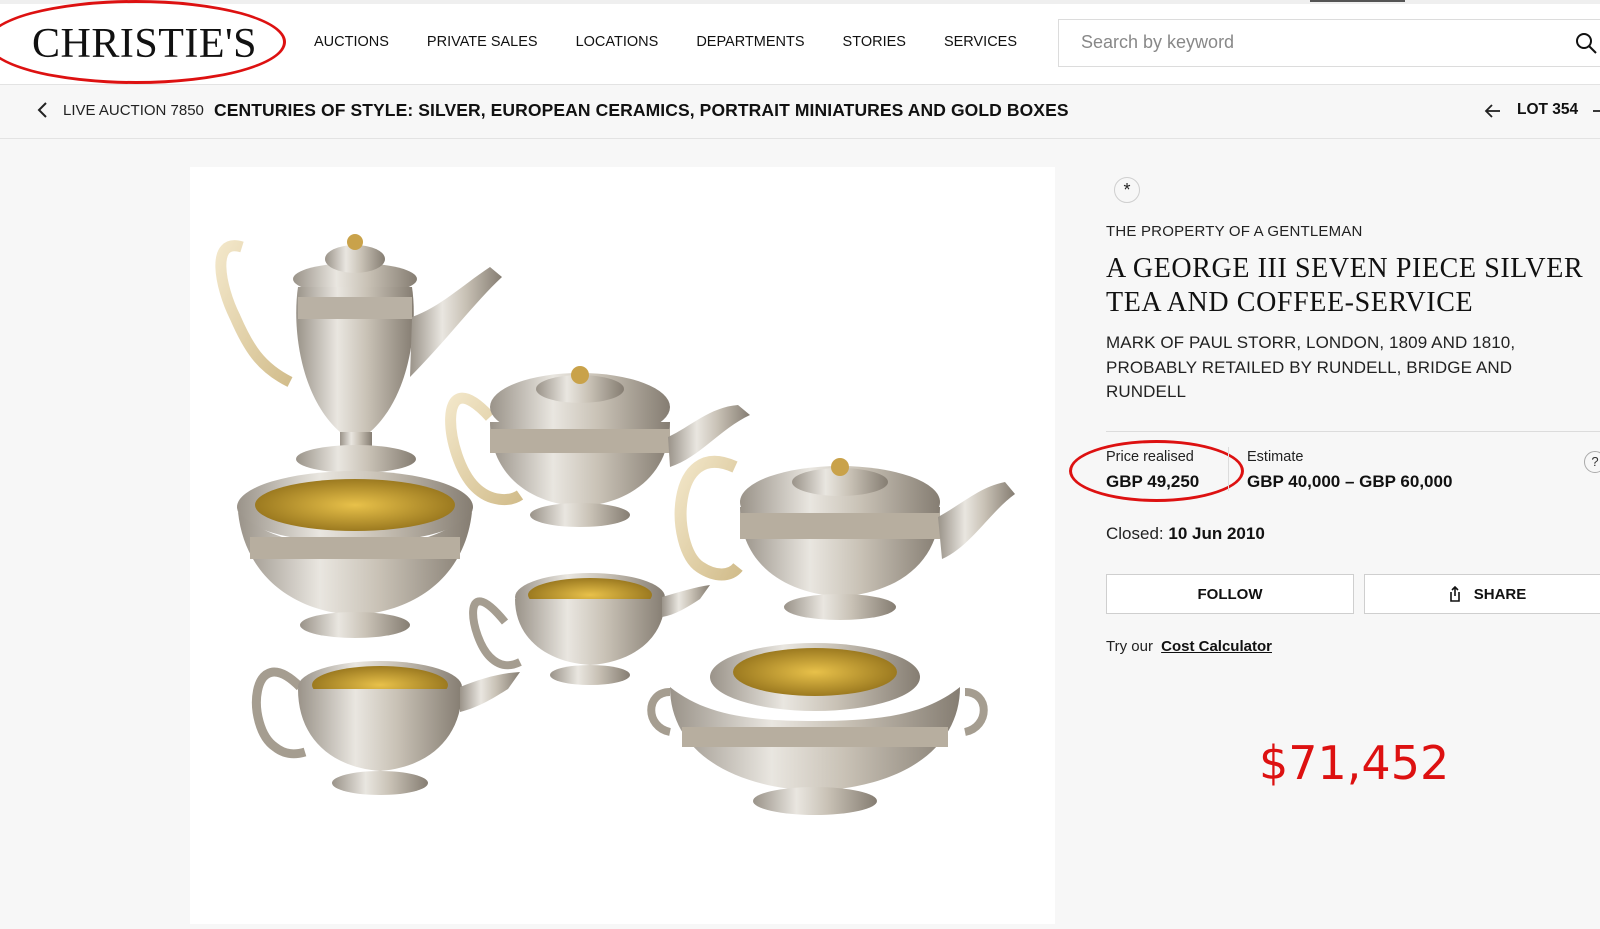  What do you see at coordinates (1135, 533) in the screenshot?
I see `closed-label: Closed:` at bounding box center [1135, 533].